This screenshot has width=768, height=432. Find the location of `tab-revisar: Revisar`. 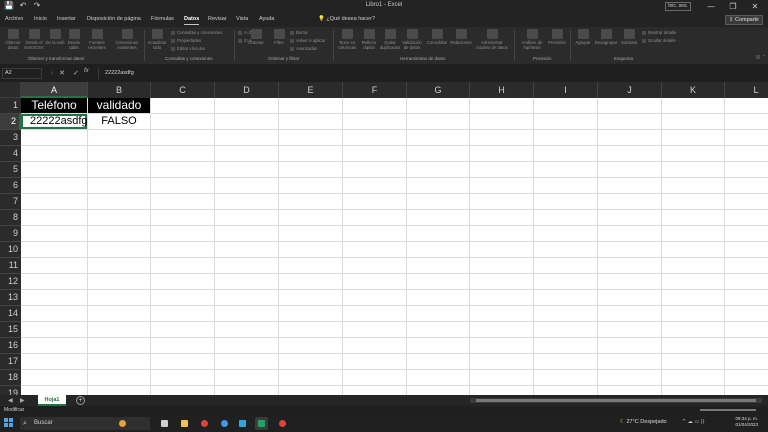

tab-revisar: Revisar is located at coordinates (217, 19).